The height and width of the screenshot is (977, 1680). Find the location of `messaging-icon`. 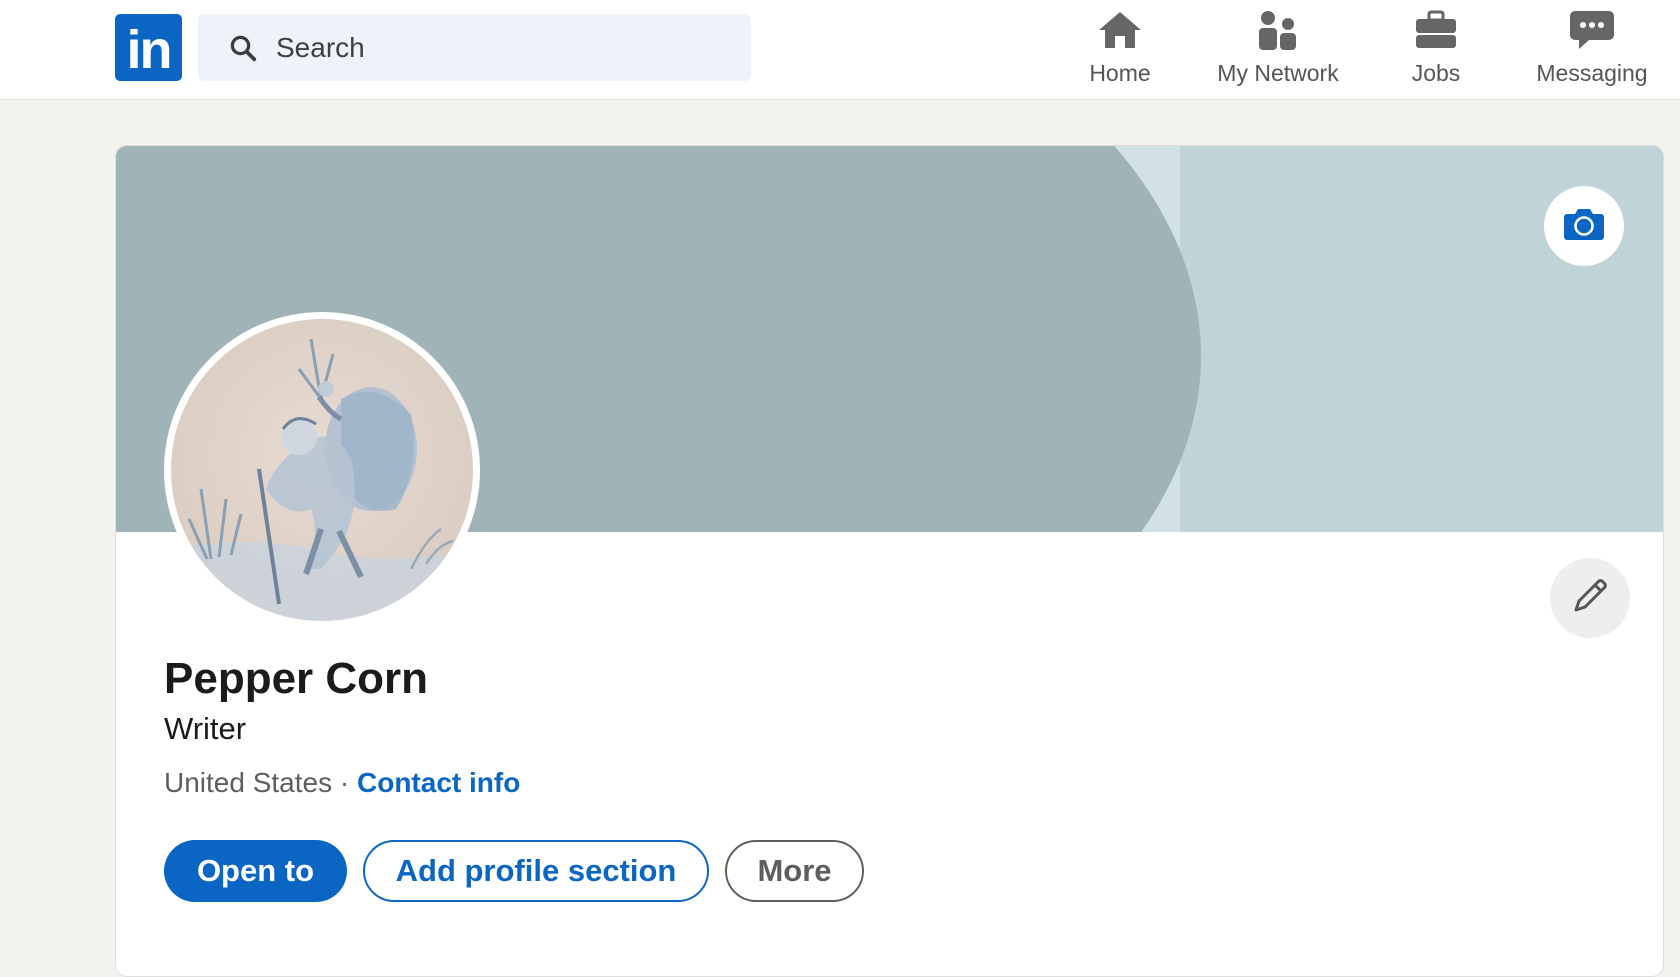

messaging-icon is located at coordinates (1592, 30).